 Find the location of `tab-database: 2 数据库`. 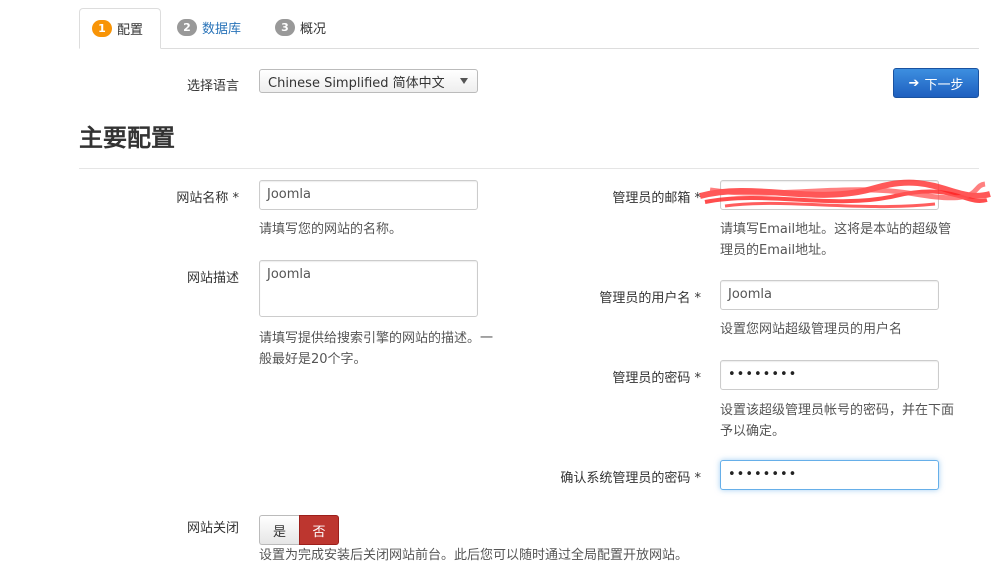

tab-database: 2 数据库 is located at coordinates (209, 27).